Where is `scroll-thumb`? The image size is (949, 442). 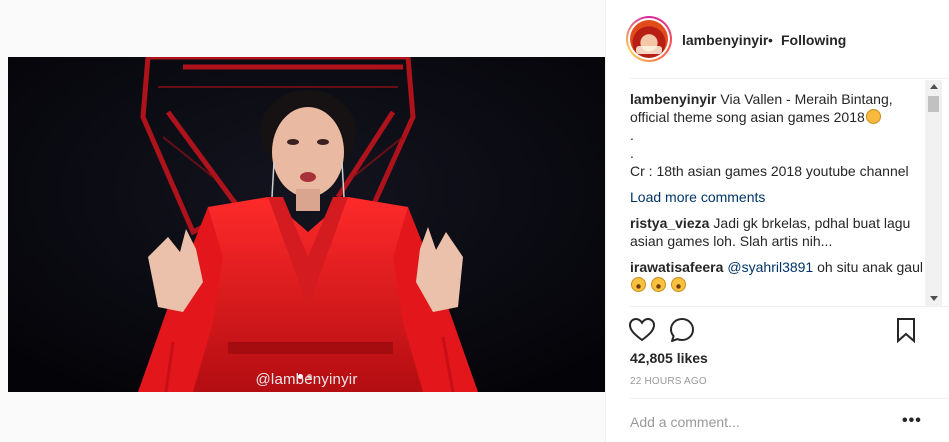 scroll-thumb is located at coordinates (933, 104).